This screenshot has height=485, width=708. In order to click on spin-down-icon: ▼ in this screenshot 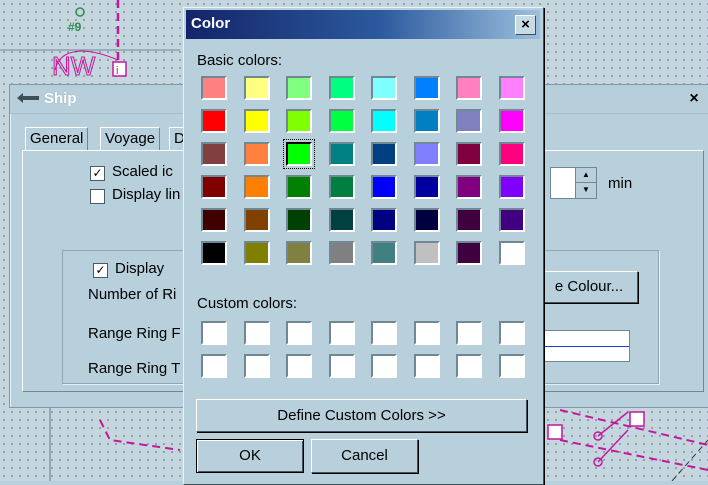, I will do `click(586, 190)`.